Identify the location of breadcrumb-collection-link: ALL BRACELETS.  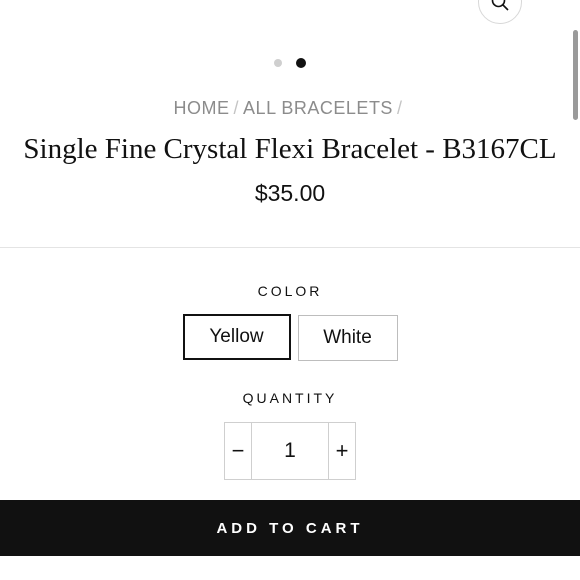
(318, 108).